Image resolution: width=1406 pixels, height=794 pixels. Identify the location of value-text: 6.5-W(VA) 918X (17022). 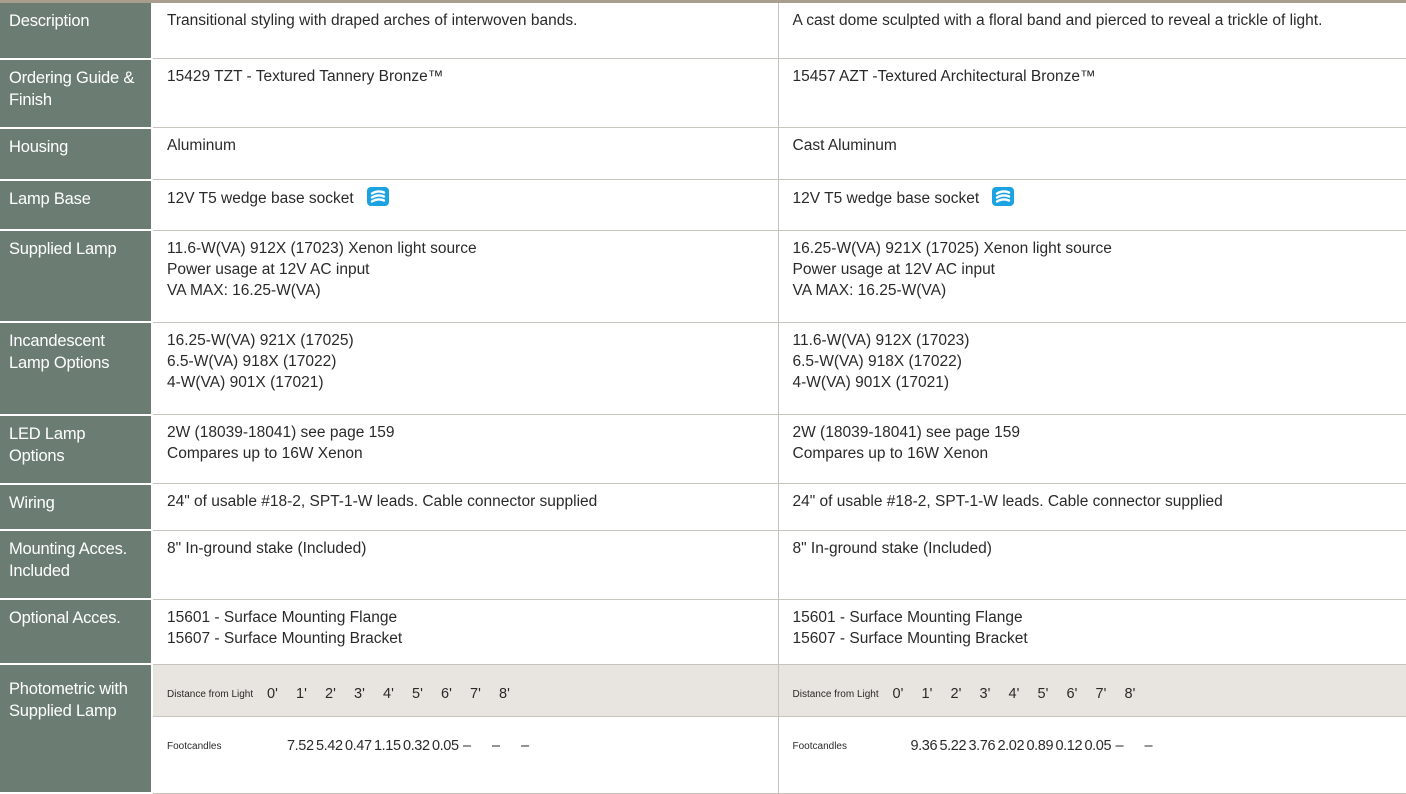
(252, 361).